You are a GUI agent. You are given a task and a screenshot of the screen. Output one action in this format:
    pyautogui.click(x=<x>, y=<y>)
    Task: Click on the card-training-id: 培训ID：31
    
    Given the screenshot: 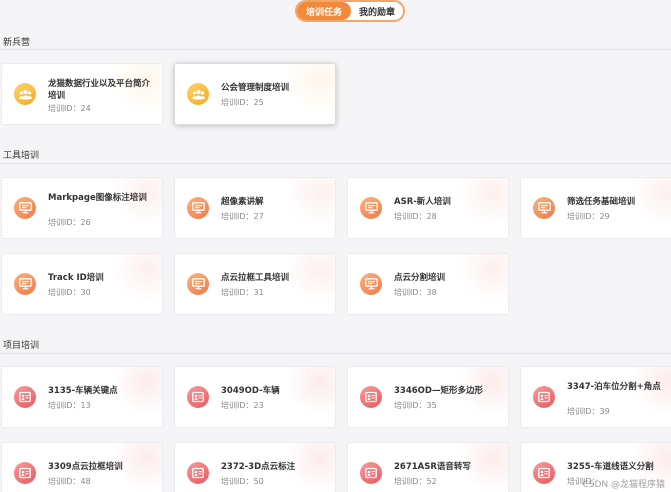 What is the action you would take?
    pyautogui.click(x=242, y=292)
    